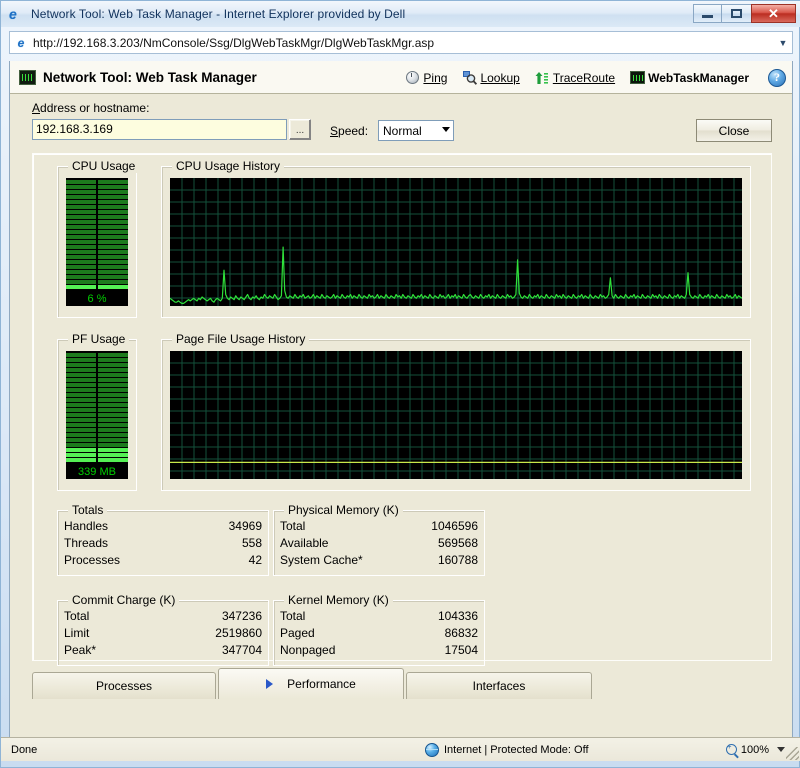 This screenshot has height=768, width=800. What do you see at coordinates (338, 600) in the screenshot?
I see `kernel-memory-legend: Kernel Memory (K)` at bounding box center [338, 600].